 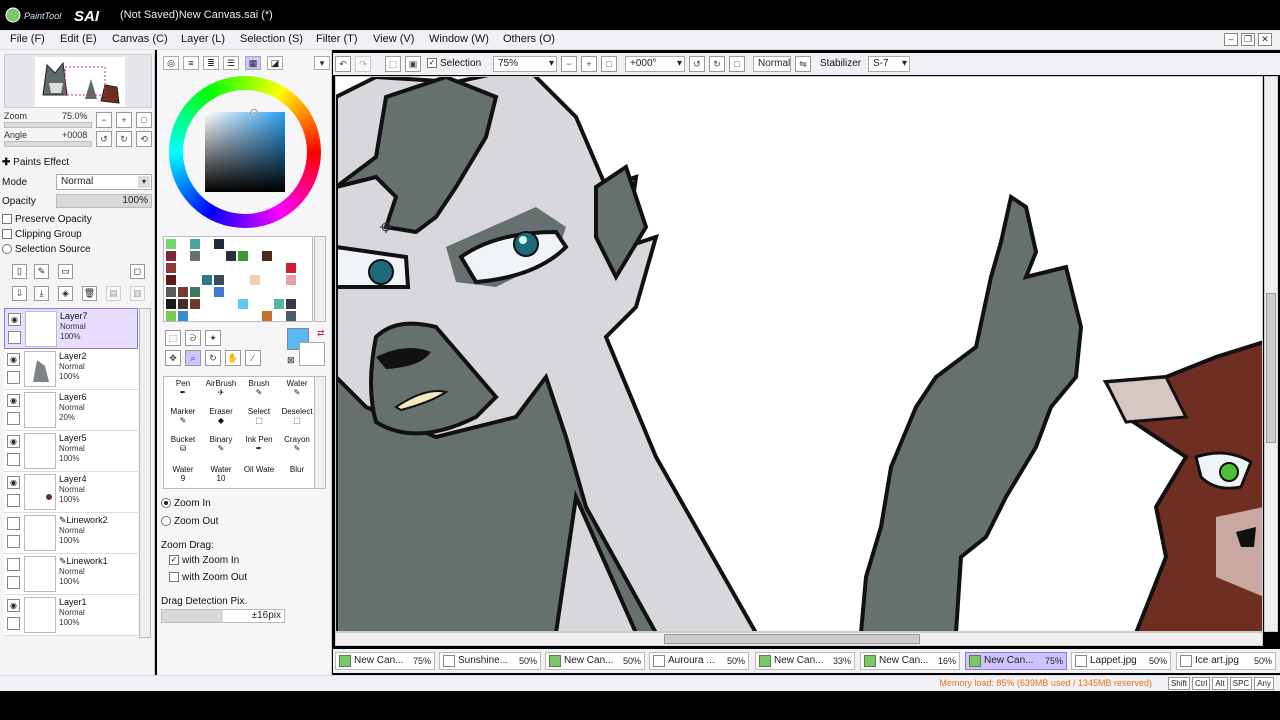 I want to click on tool-scrollbar, so click(x=320, y=432).